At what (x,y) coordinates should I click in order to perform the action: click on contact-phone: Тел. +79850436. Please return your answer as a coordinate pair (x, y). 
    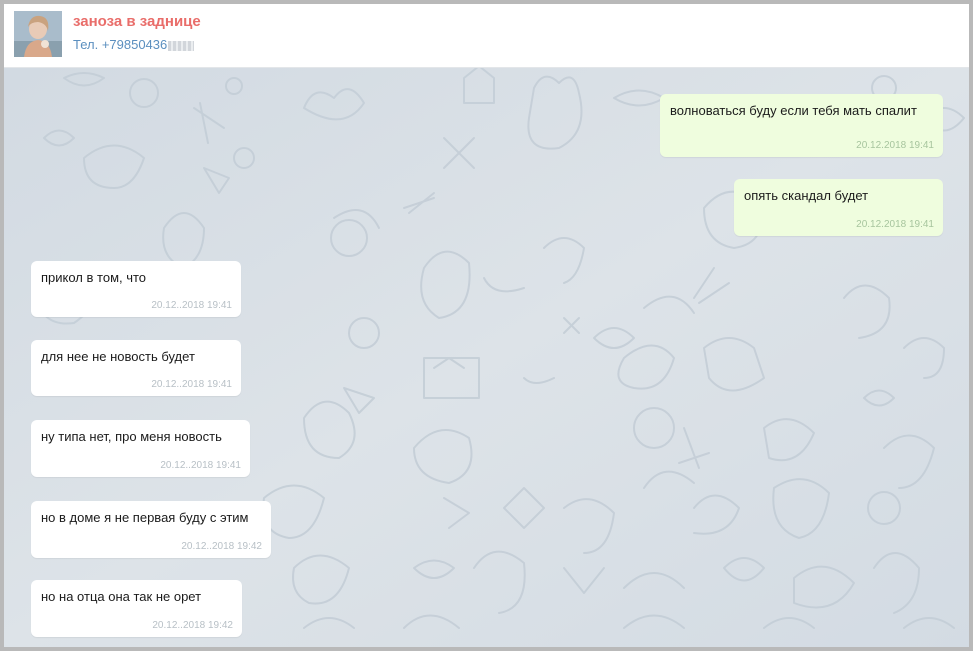
    Looking at the image, I should click on (134, 44).